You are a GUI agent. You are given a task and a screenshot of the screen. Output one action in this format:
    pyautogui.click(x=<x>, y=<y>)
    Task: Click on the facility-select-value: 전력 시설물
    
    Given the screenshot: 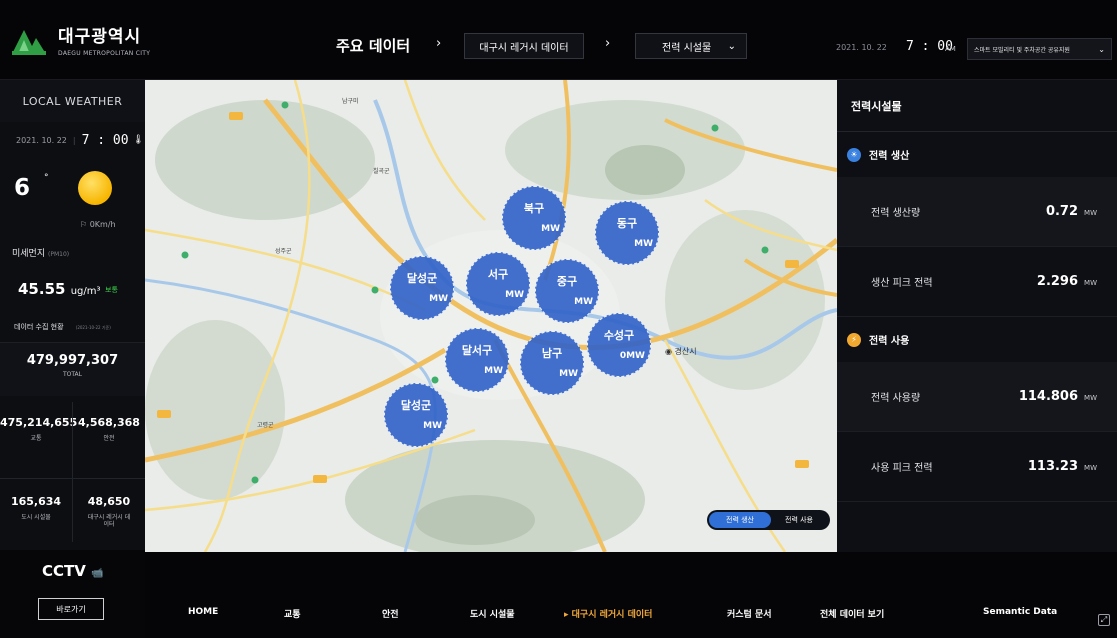 What is the action you would take?
    pyautogui.click(x=687, y=48)
    